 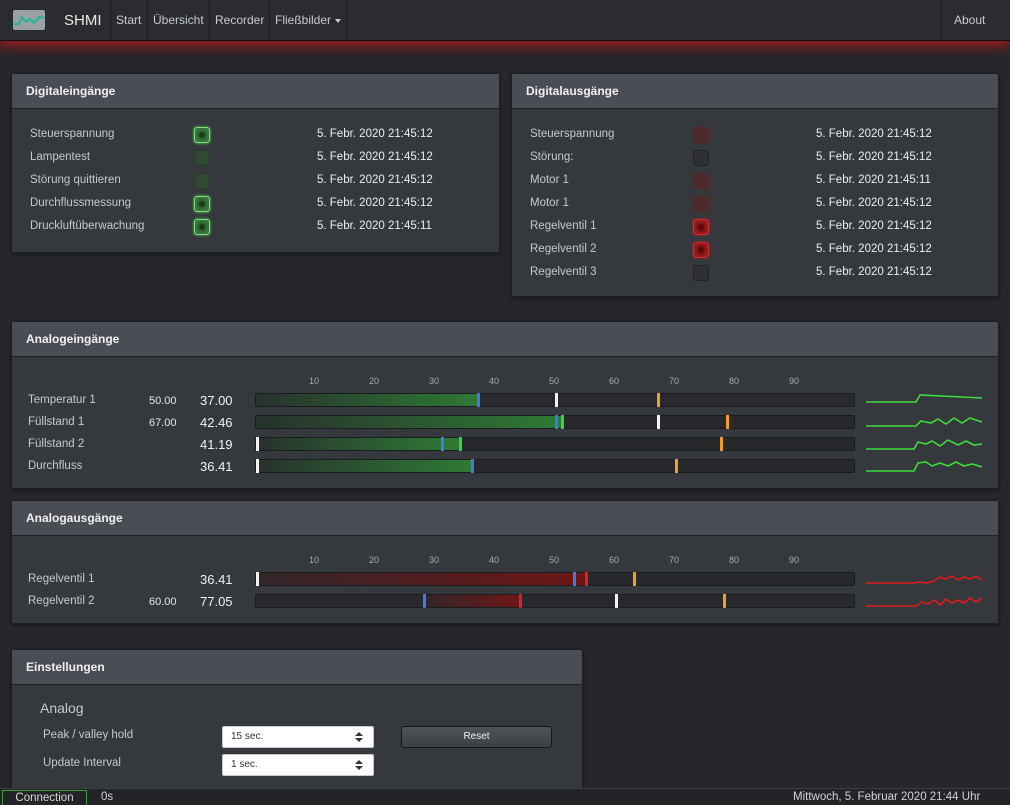 I want to click on select-arrows-icon, so click(x=359, y=765).